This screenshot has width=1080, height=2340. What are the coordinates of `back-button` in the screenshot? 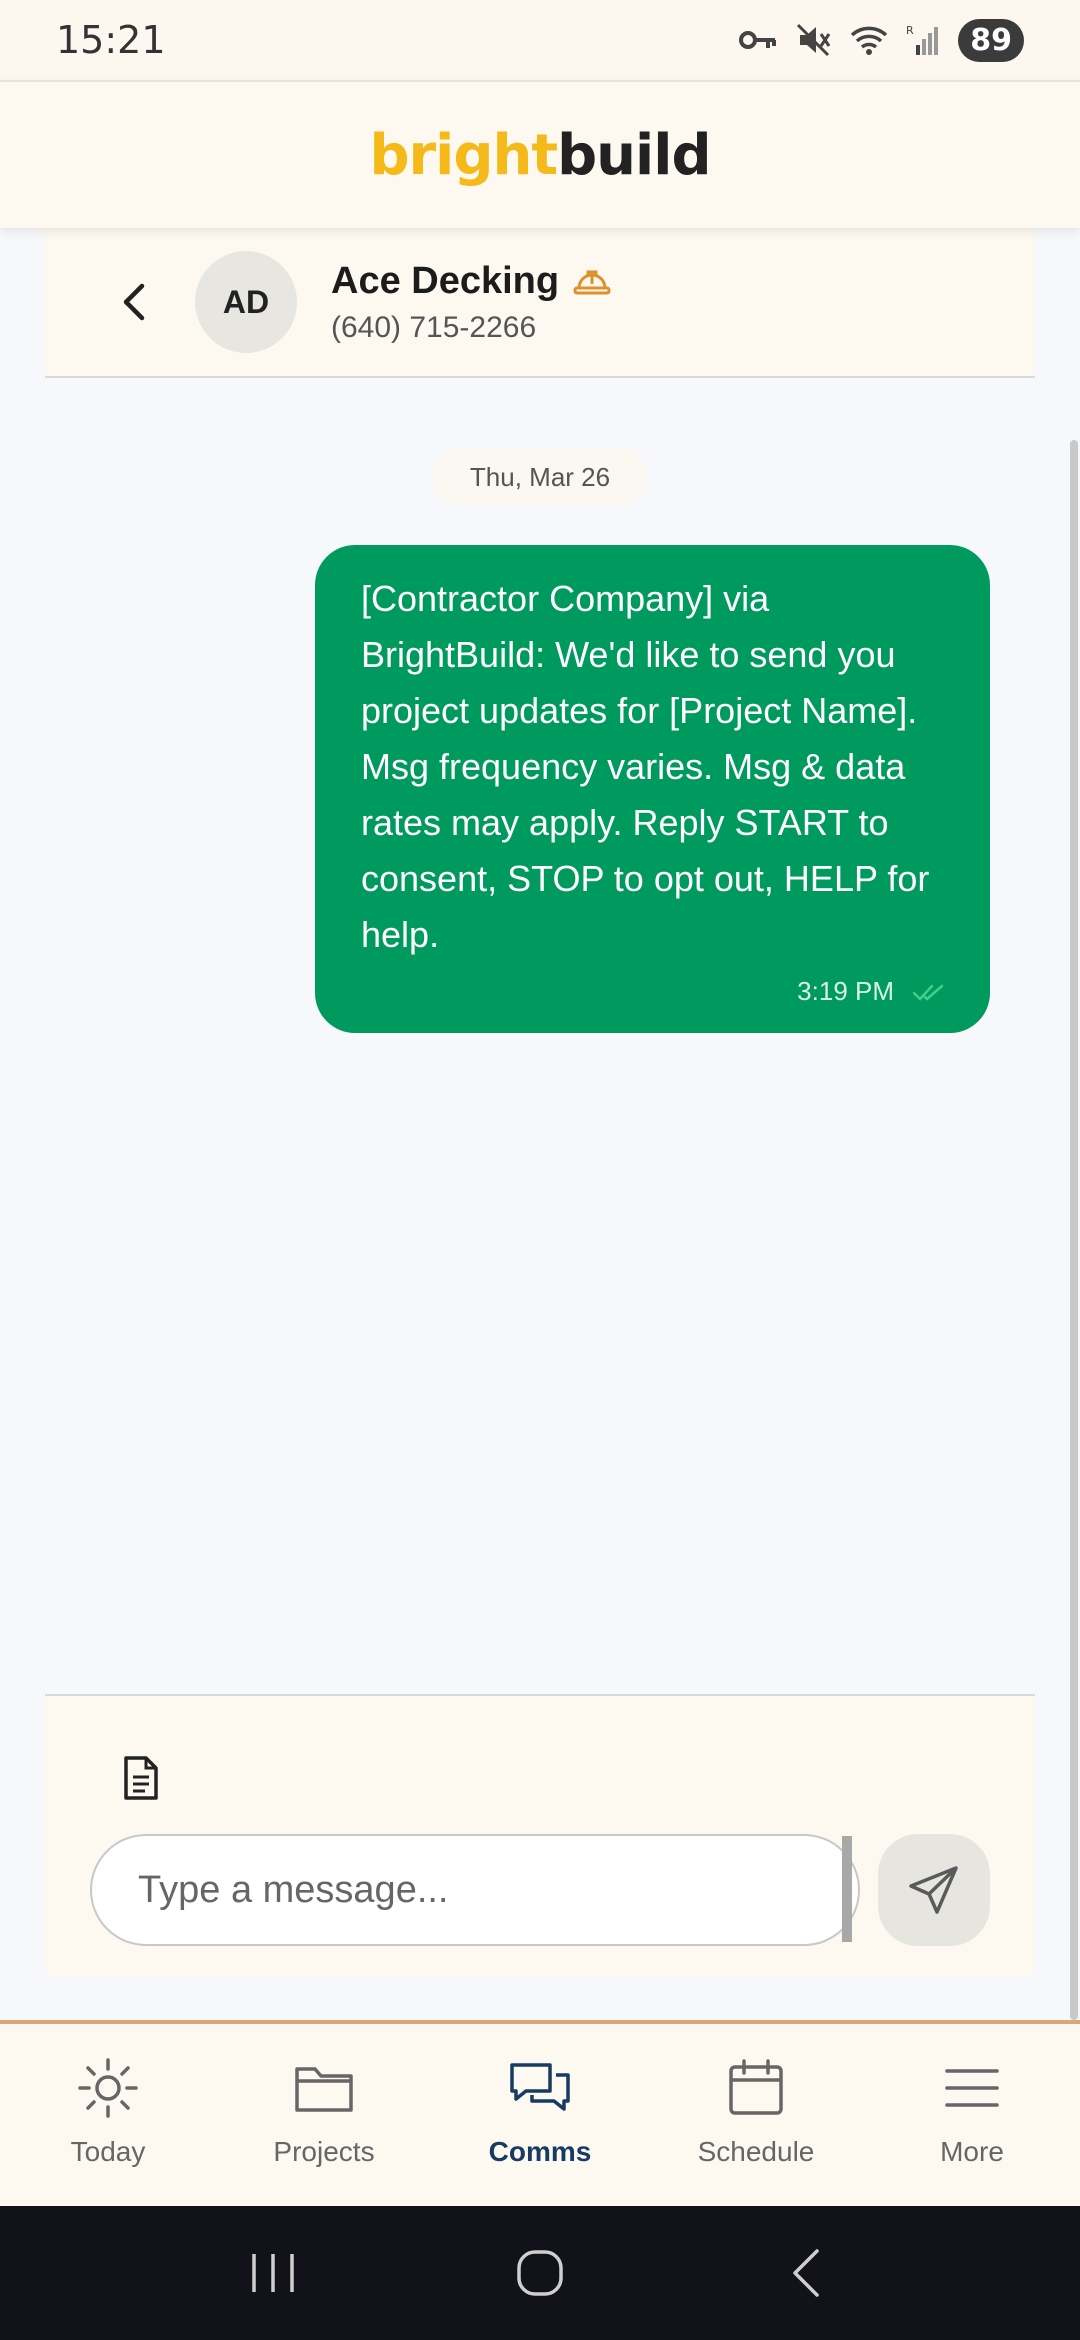 It's located at (135, 302).